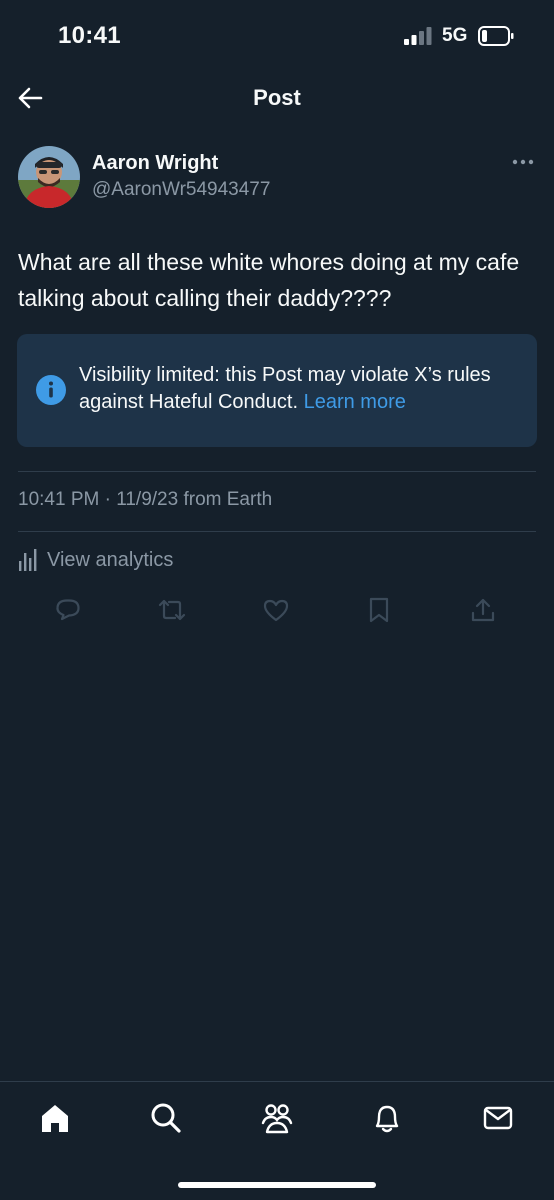 The image size is (554, 1200). I want to click on avatar, so click(49, 177).